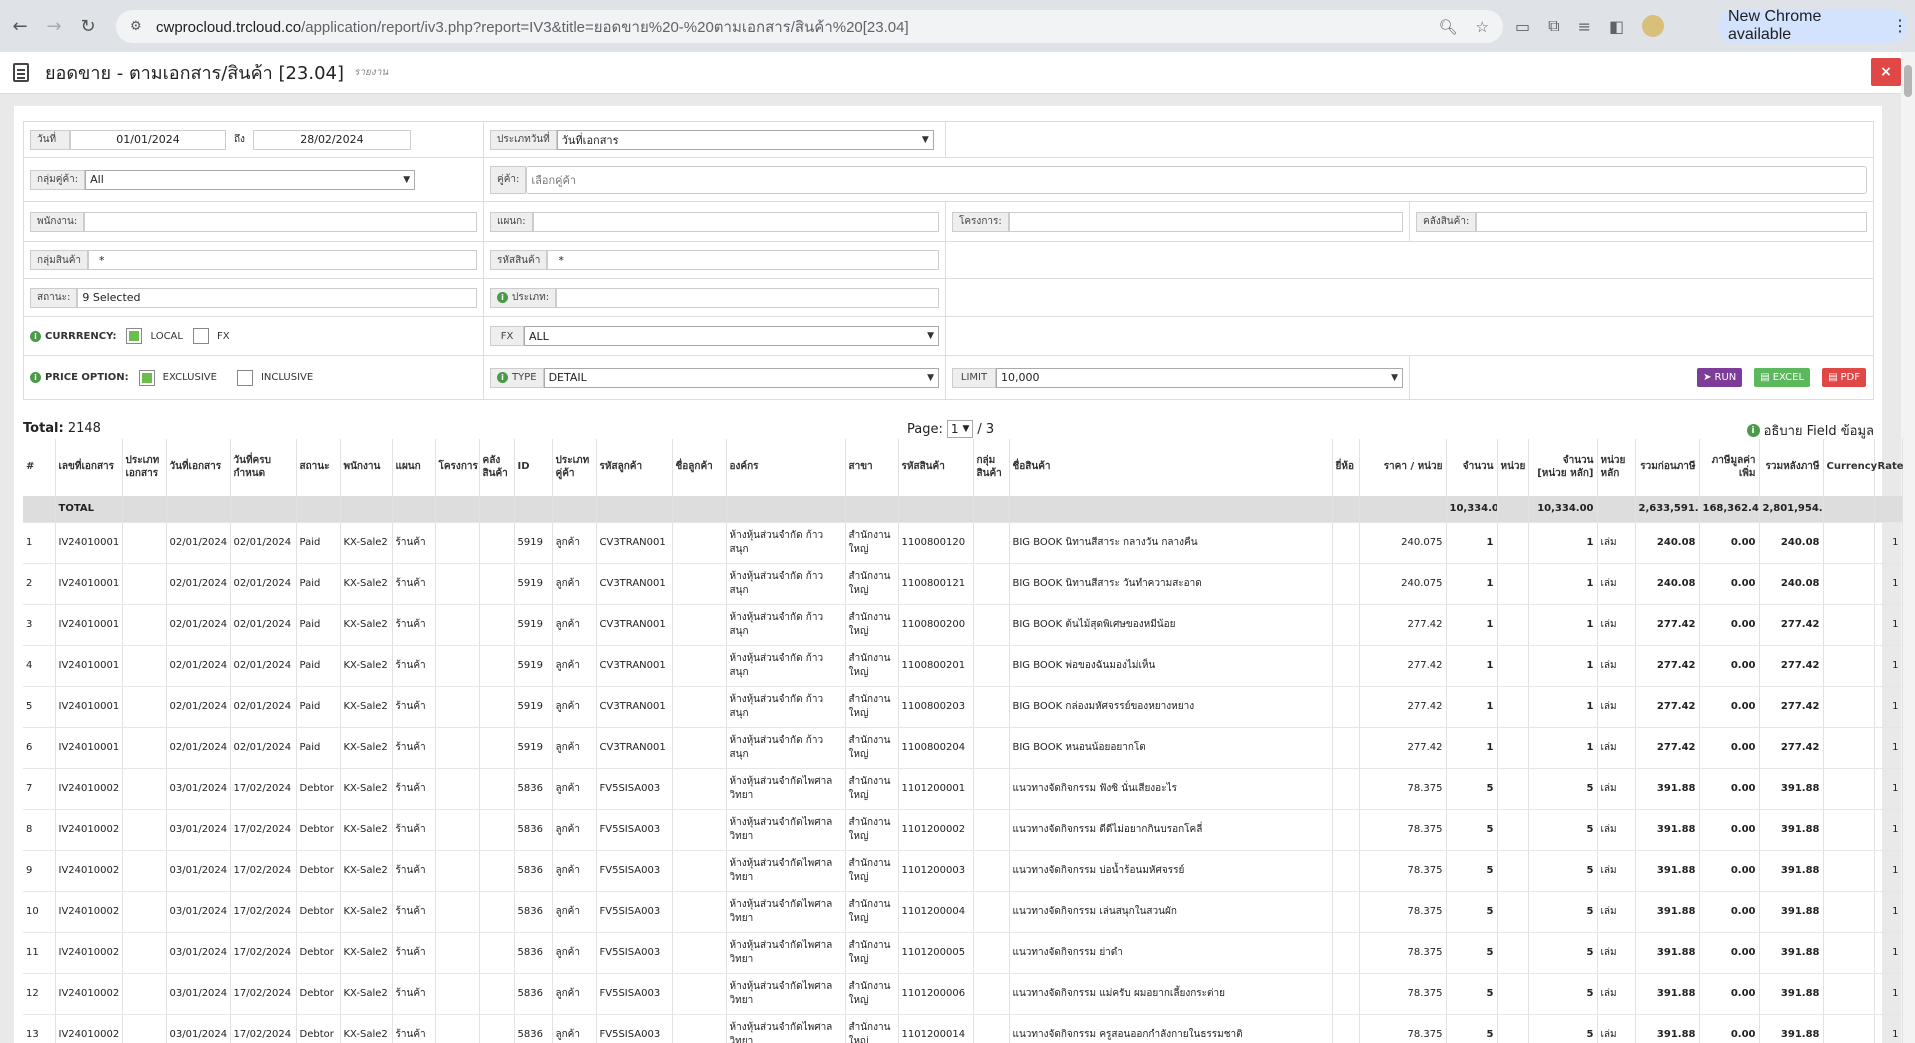 Image resolution: width=1915 pixels, height=1043 pixels. What do you see at coordinates (936, 467) in the screenshot?
I see `column-header: รหัสสินค้า` at bounding box center [936, 467].